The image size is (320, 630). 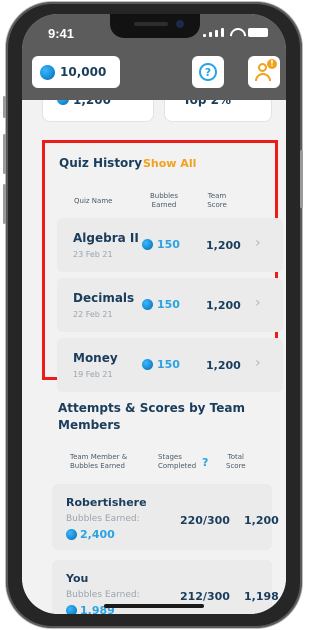 What do you see at coordinates (106, 502) in the screenshot?
I see `member-name: Robertishere` at bounding box center [106, 502].